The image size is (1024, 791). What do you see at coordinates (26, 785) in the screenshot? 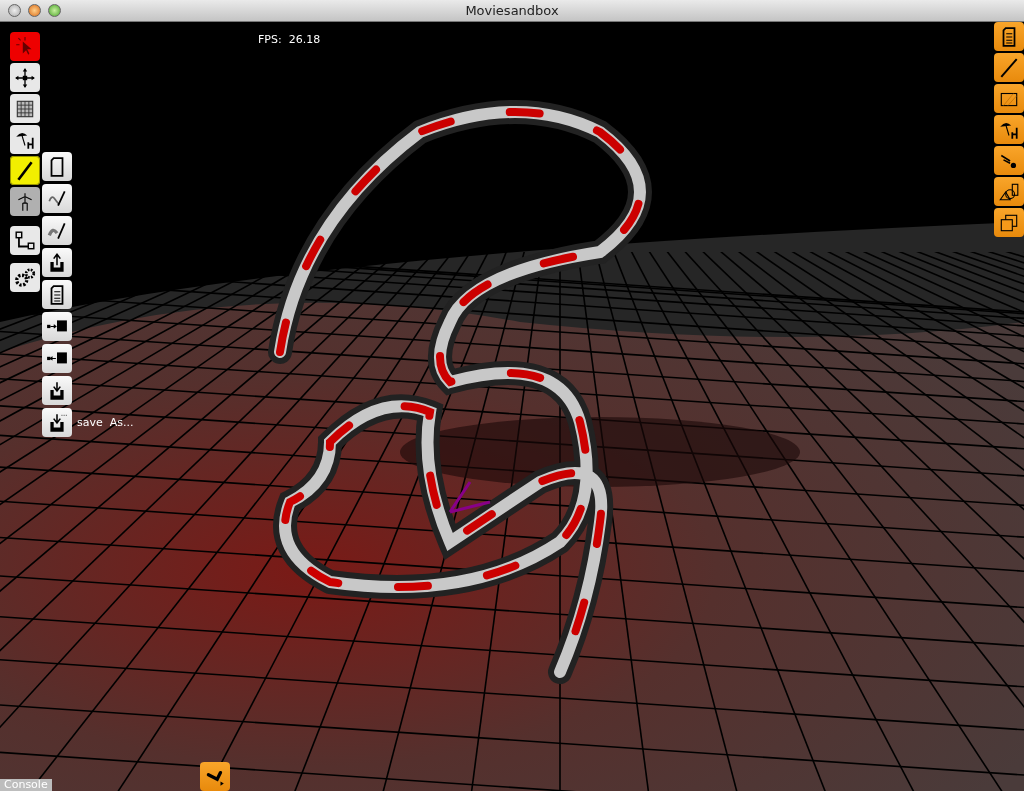
I see `console-tab: Console` at bounding box center [26, 785].